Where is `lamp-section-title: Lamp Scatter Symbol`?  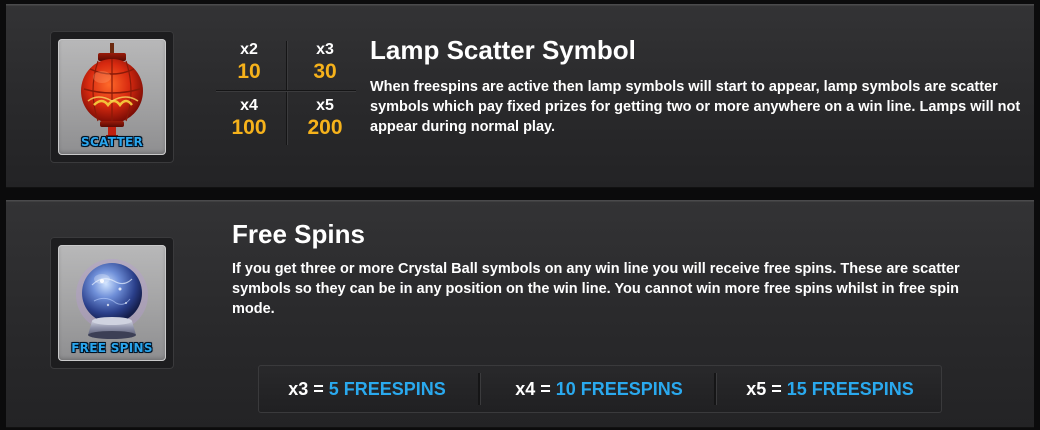
lamp-section-title: Lamp Scatter Symbol is located at coordinates (503, 50).